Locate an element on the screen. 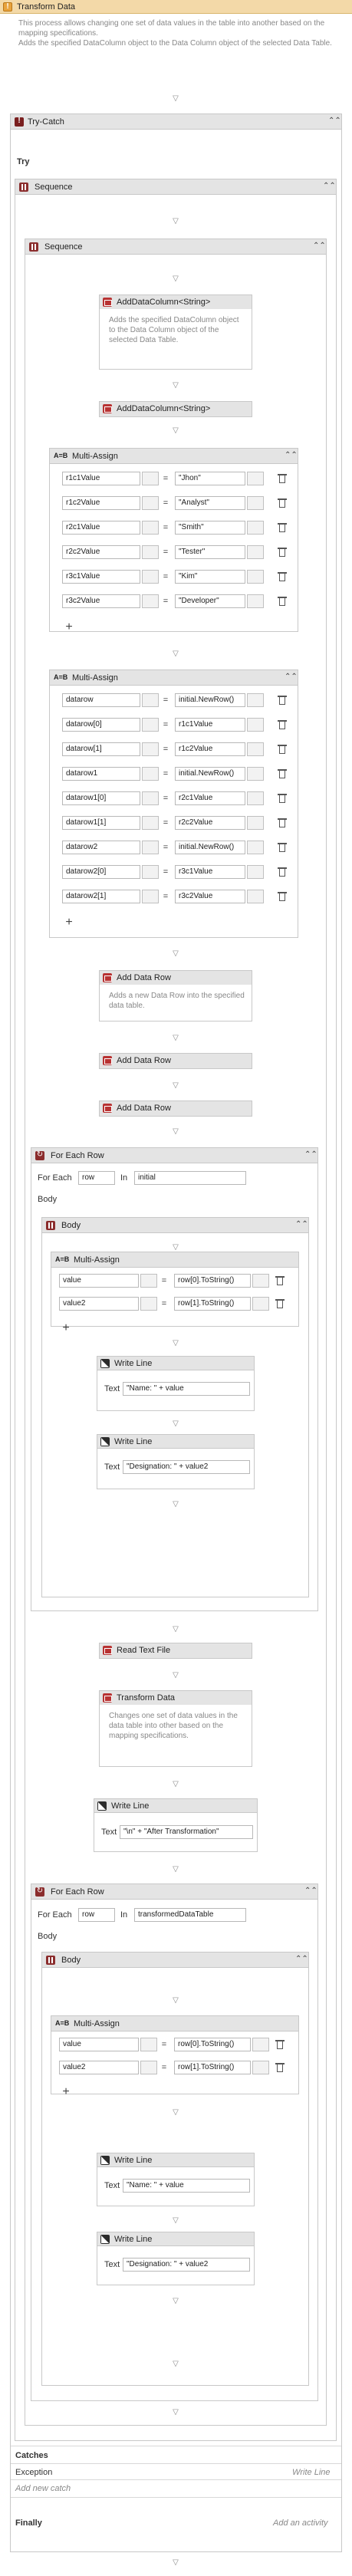  body-sequence-header: Body ⌃⌃ is located at coordinates (175, 1225).